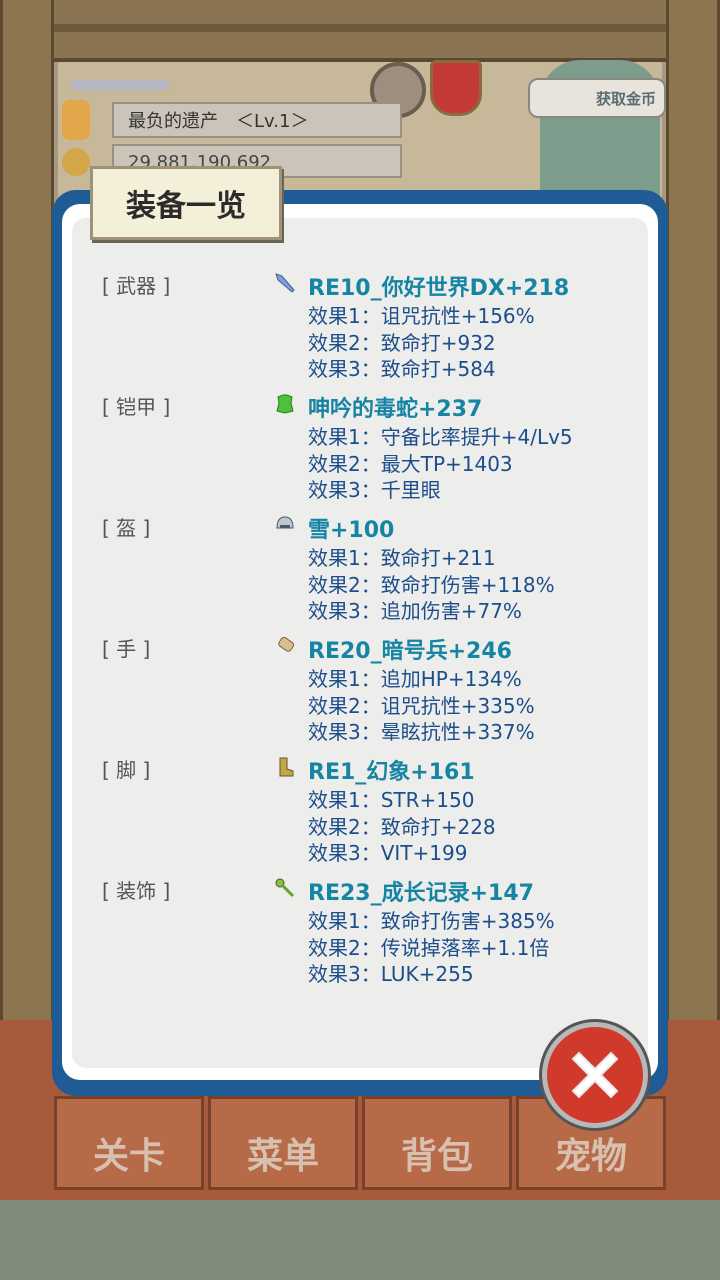 The image size is (720, 1280). Describe the element at coordinates (395, 407) in the screenshot. I see `equipment-name: 呻吟的毒蛇+237` at that location.